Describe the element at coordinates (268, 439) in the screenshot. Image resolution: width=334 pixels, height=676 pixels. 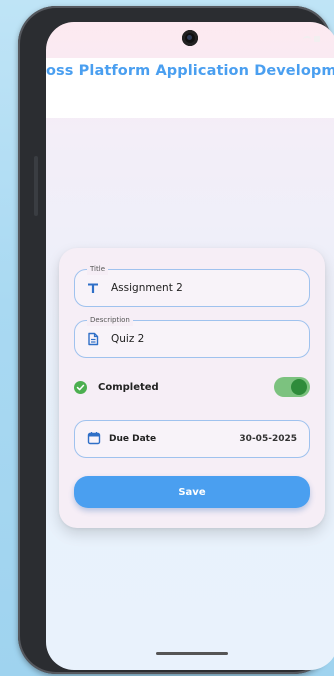
I see `due-date-value: 30-05-2025` at that location.